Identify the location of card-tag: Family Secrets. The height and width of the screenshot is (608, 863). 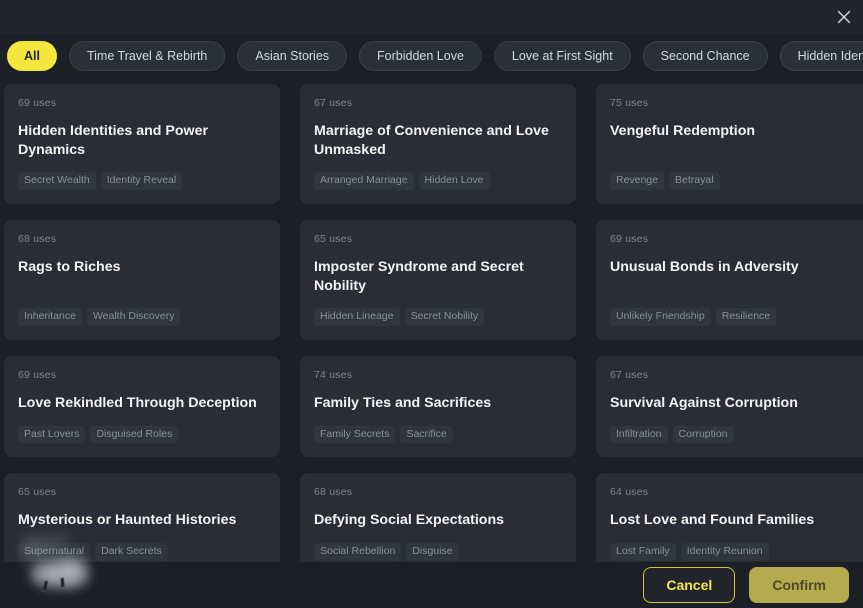
(355, 434).